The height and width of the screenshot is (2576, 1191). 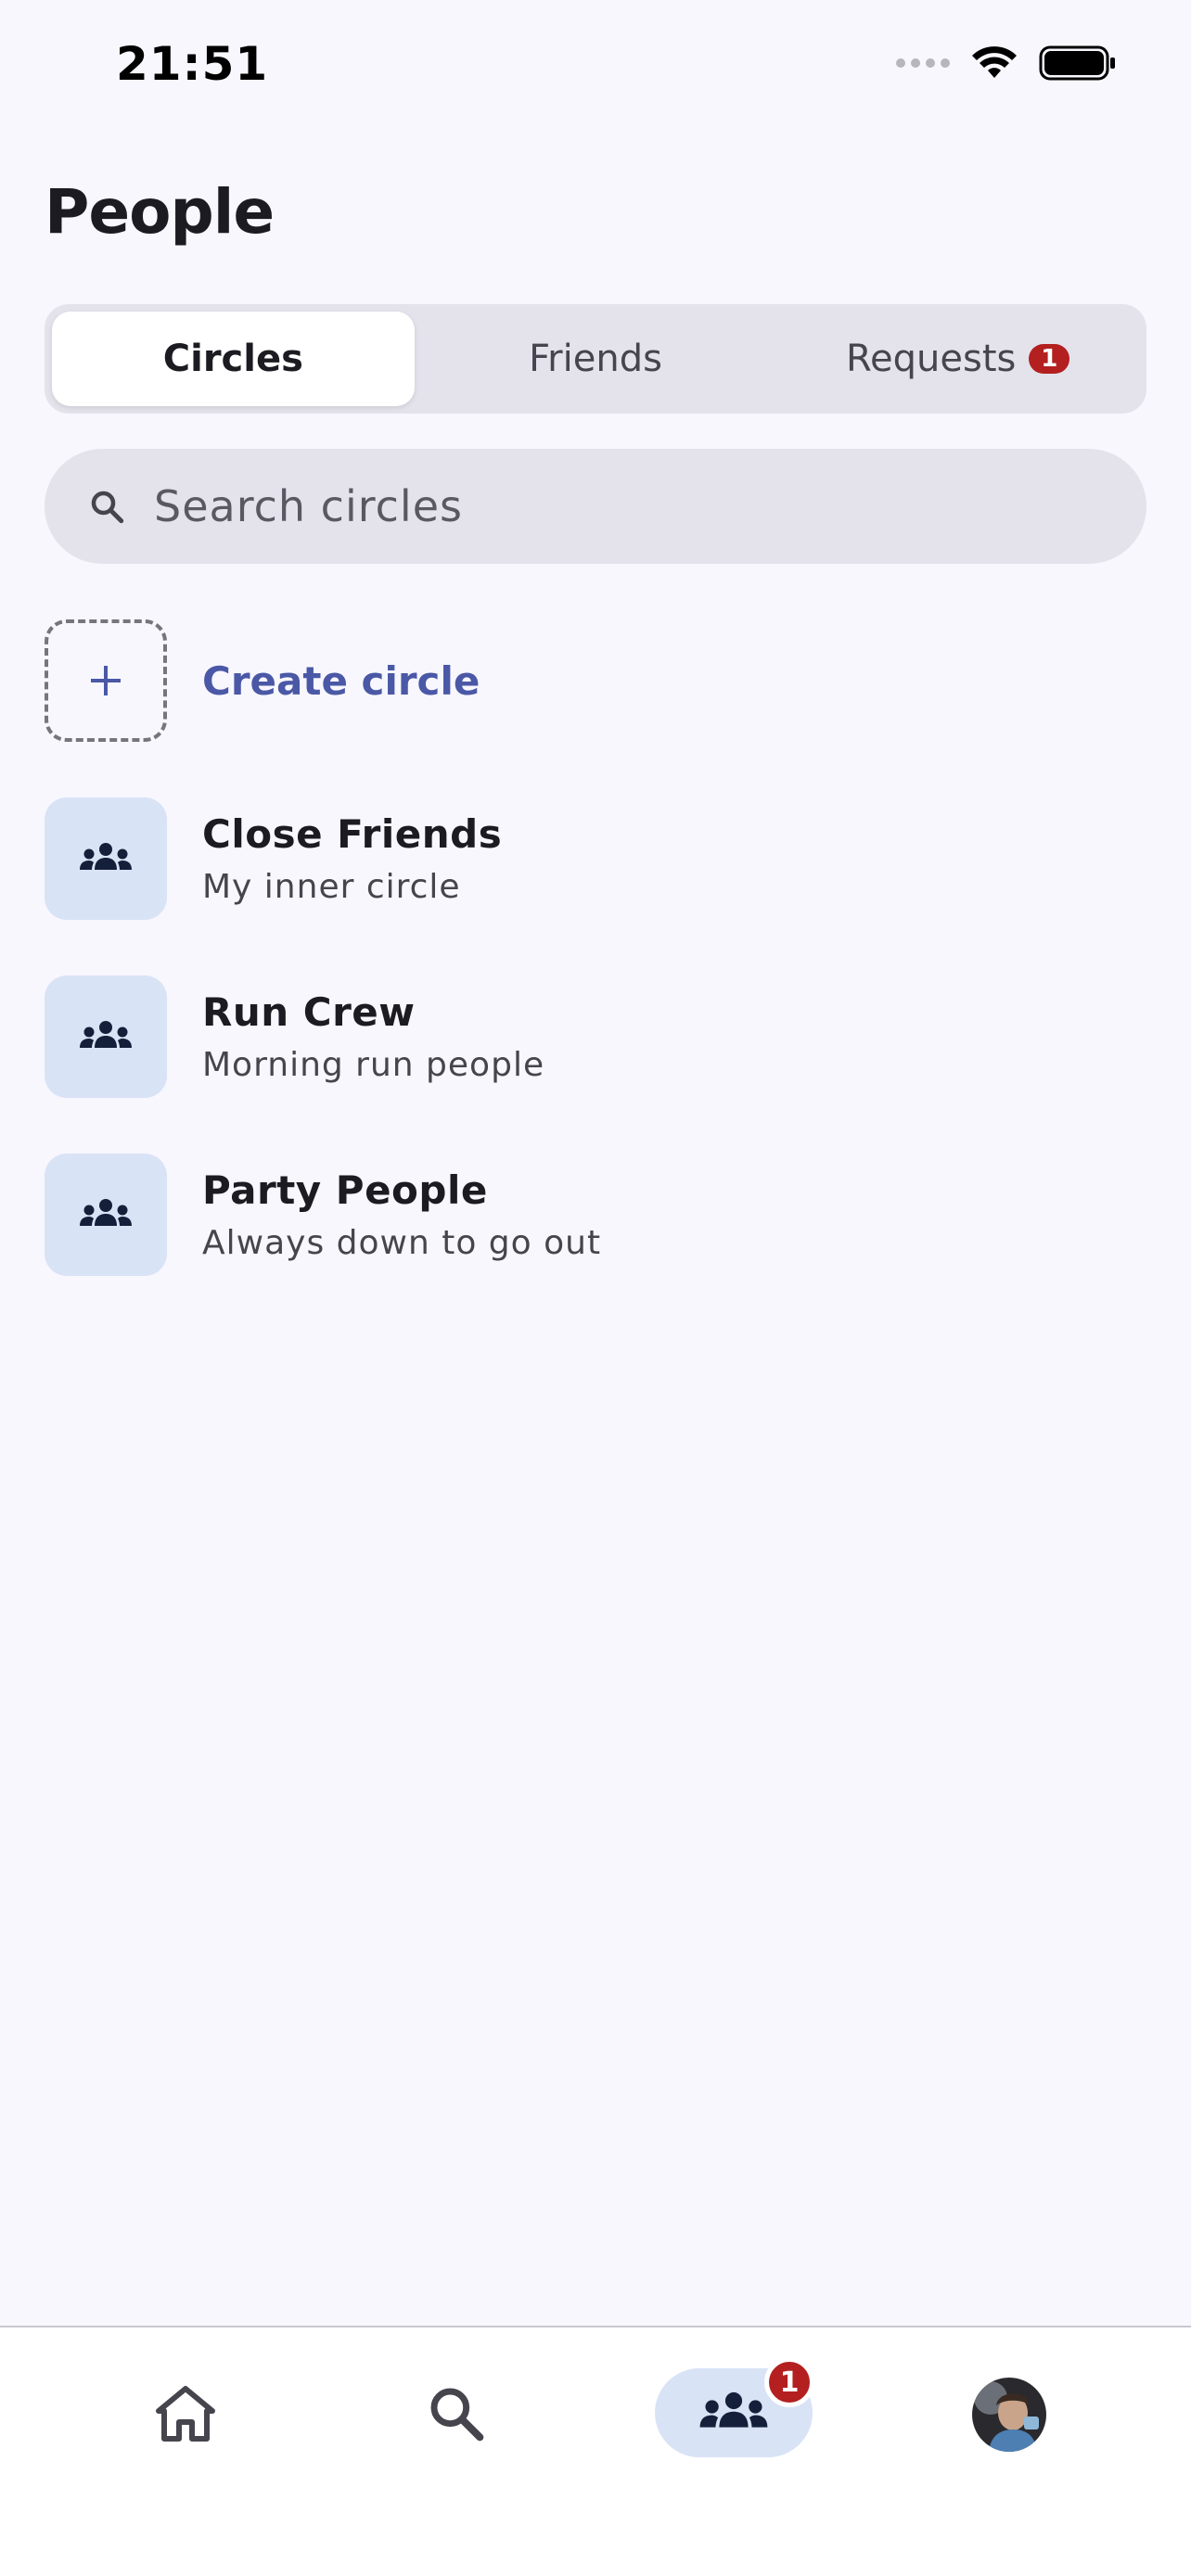 I want to click on circle-subtitle: My inner circle, so click(x=331, y=887).